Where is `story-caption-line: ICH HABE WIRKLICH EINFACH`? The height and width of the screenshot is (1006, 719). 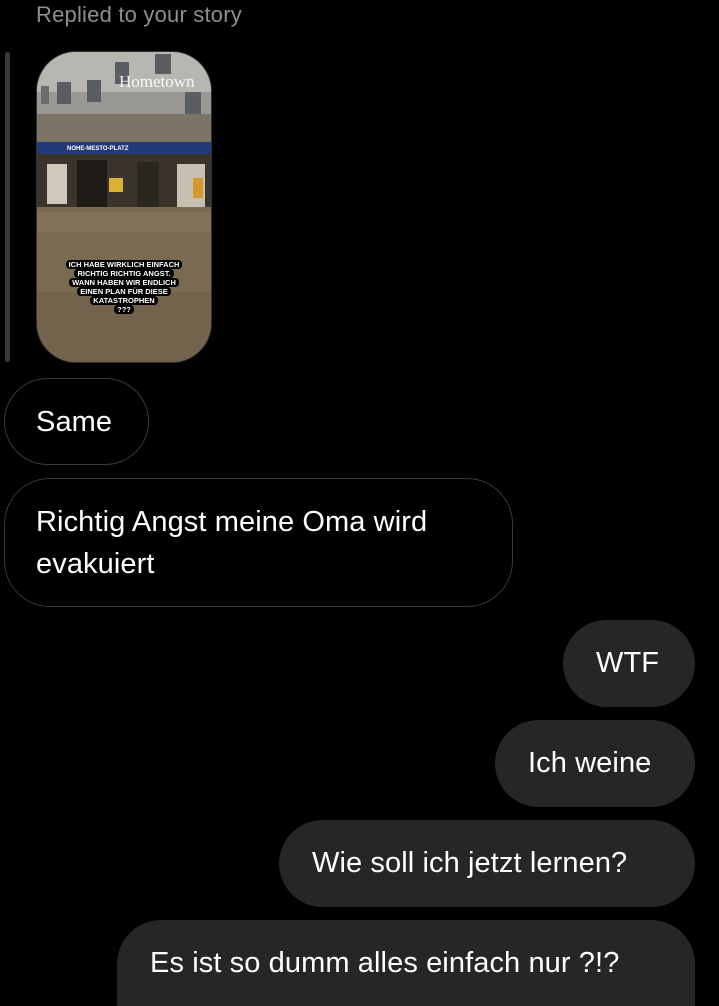
story-caption-line: ICH HABE WIRKLICH EINFACH is located at coordinates (124, 264).